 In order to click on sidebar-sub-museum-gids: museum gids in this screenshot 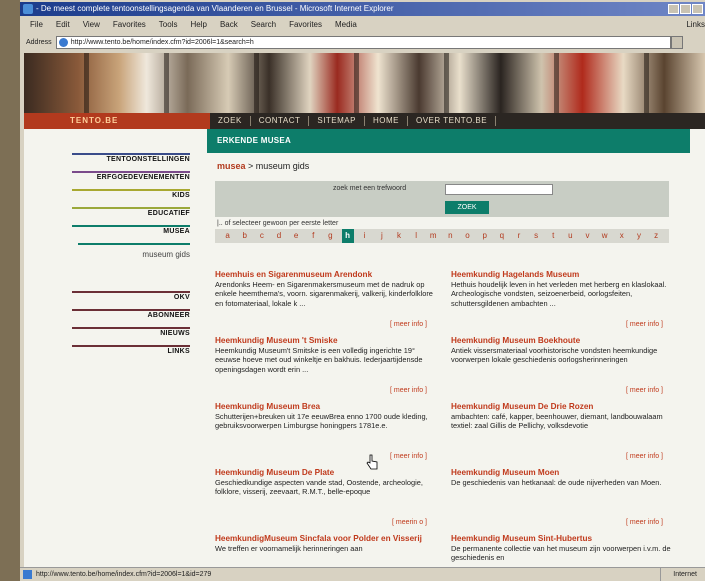, I will do `click(134, 253)`.